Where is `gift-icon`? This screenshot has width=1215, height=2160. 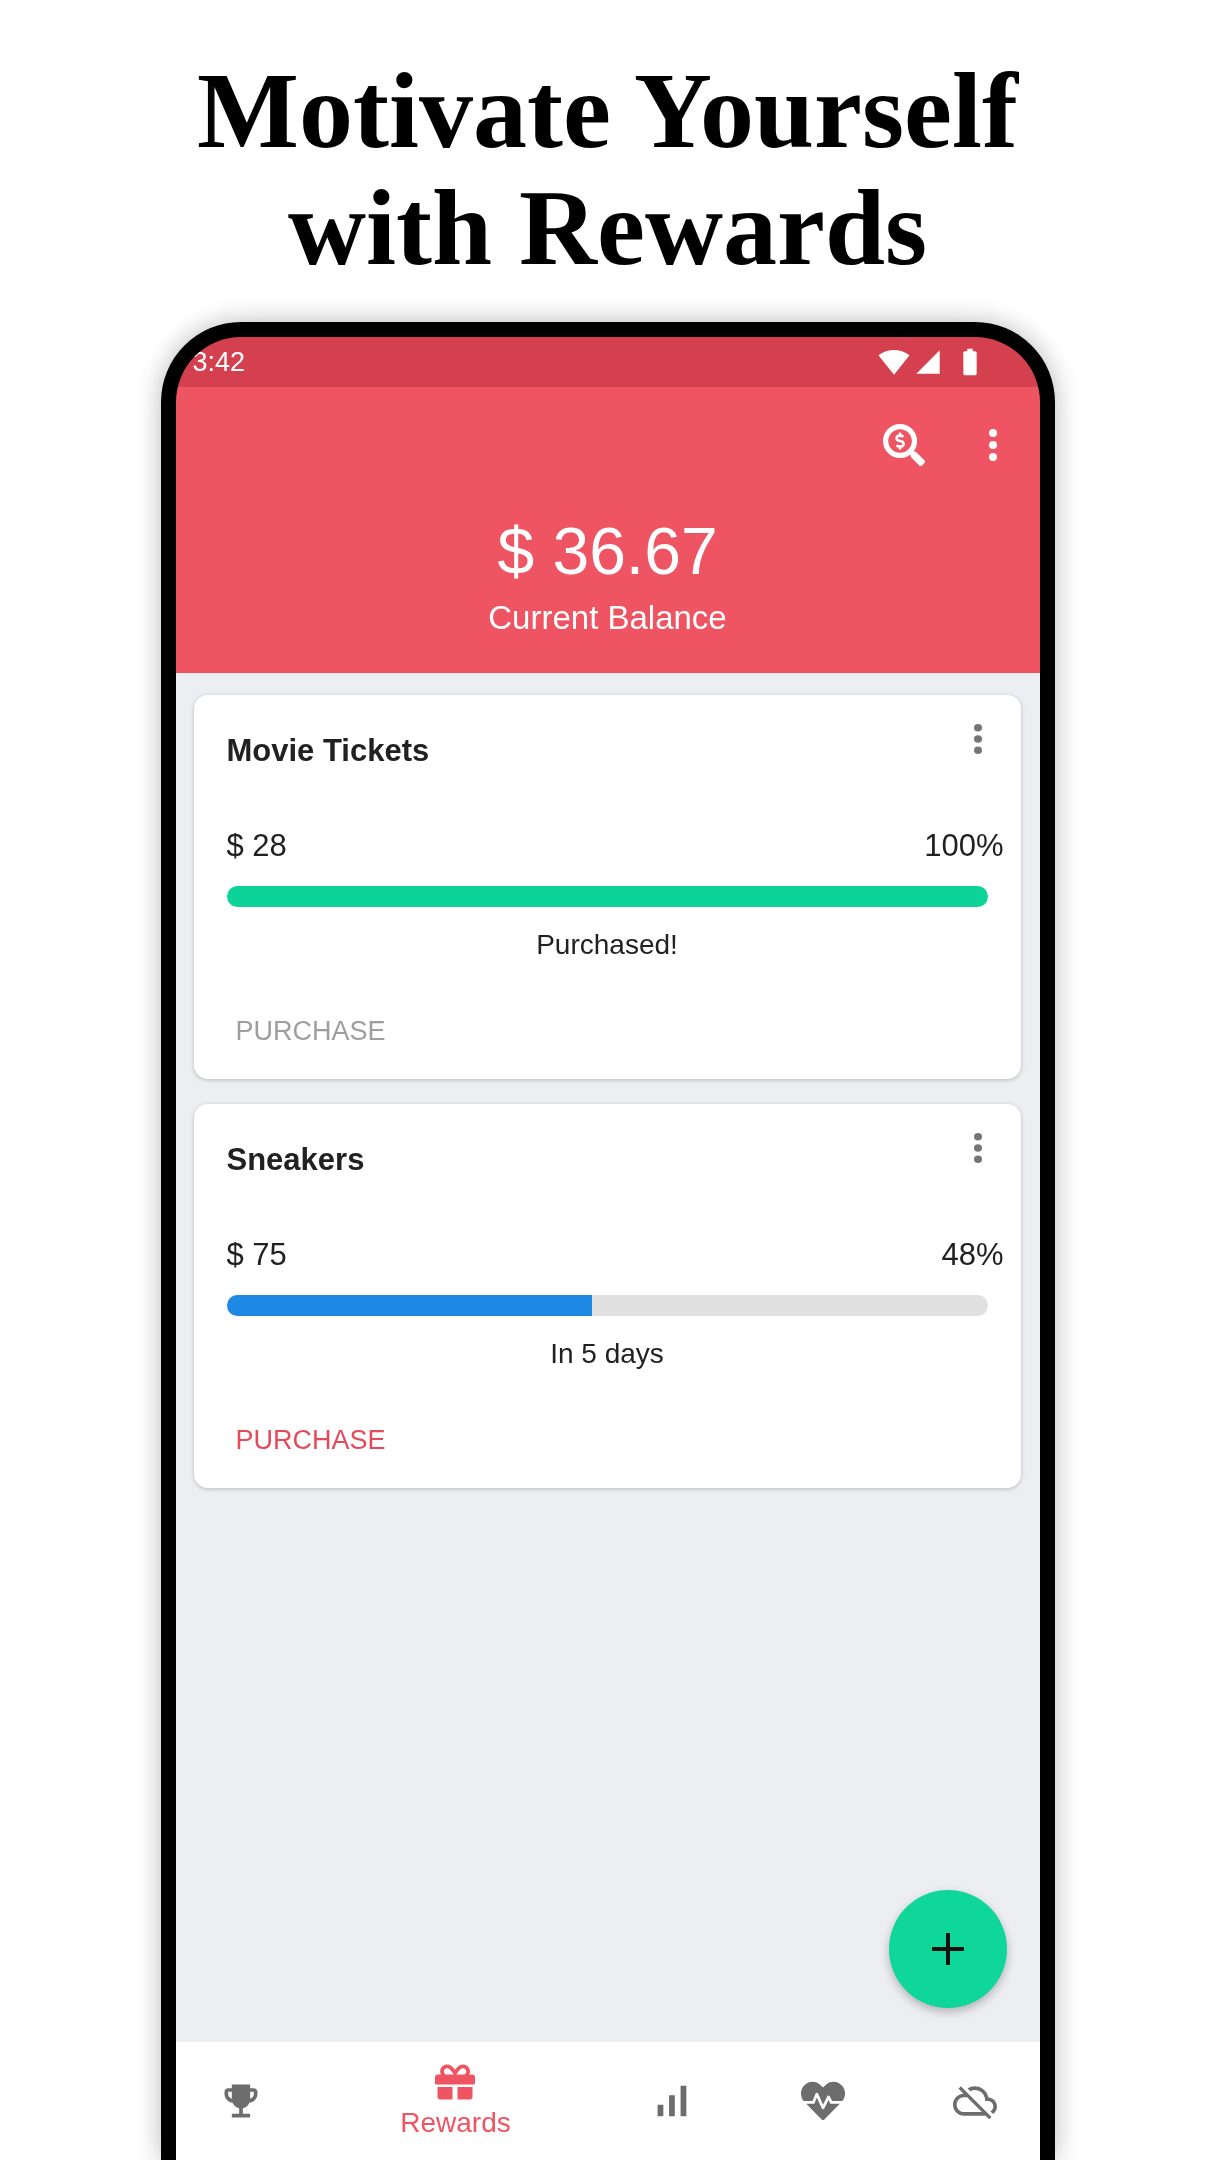
gift-icon is located at coordinates (455, 2082).